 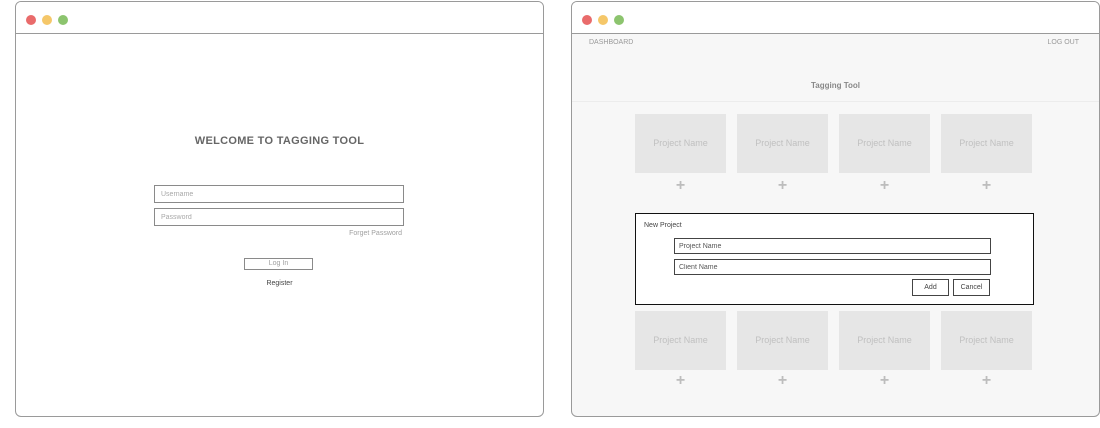 I want to click on register-row: Register, so click(x=279, y=283).